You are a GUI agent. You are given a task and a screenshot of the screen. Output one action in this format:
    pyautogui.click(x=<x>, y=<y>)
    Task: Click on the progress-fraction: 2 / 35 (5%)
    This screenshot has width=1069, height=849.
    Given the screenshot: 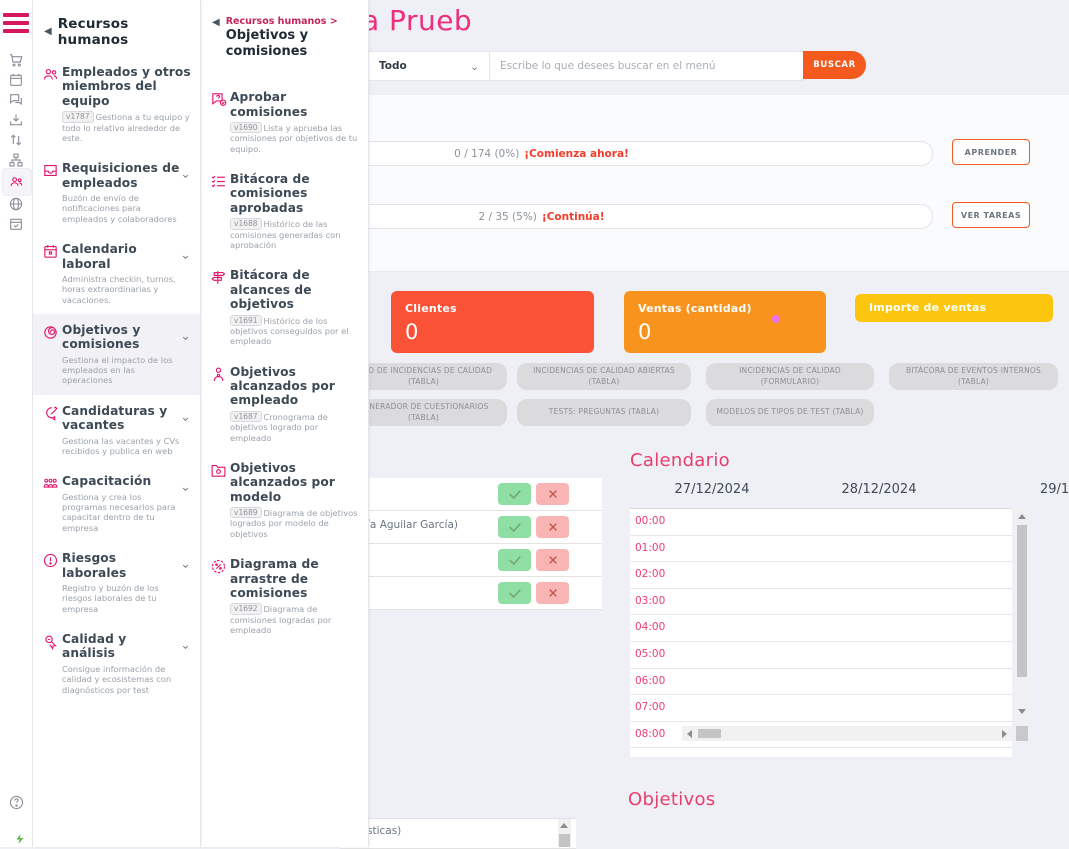 What is the action you would take?
    pyautogui.click(x=507, y=216)
    